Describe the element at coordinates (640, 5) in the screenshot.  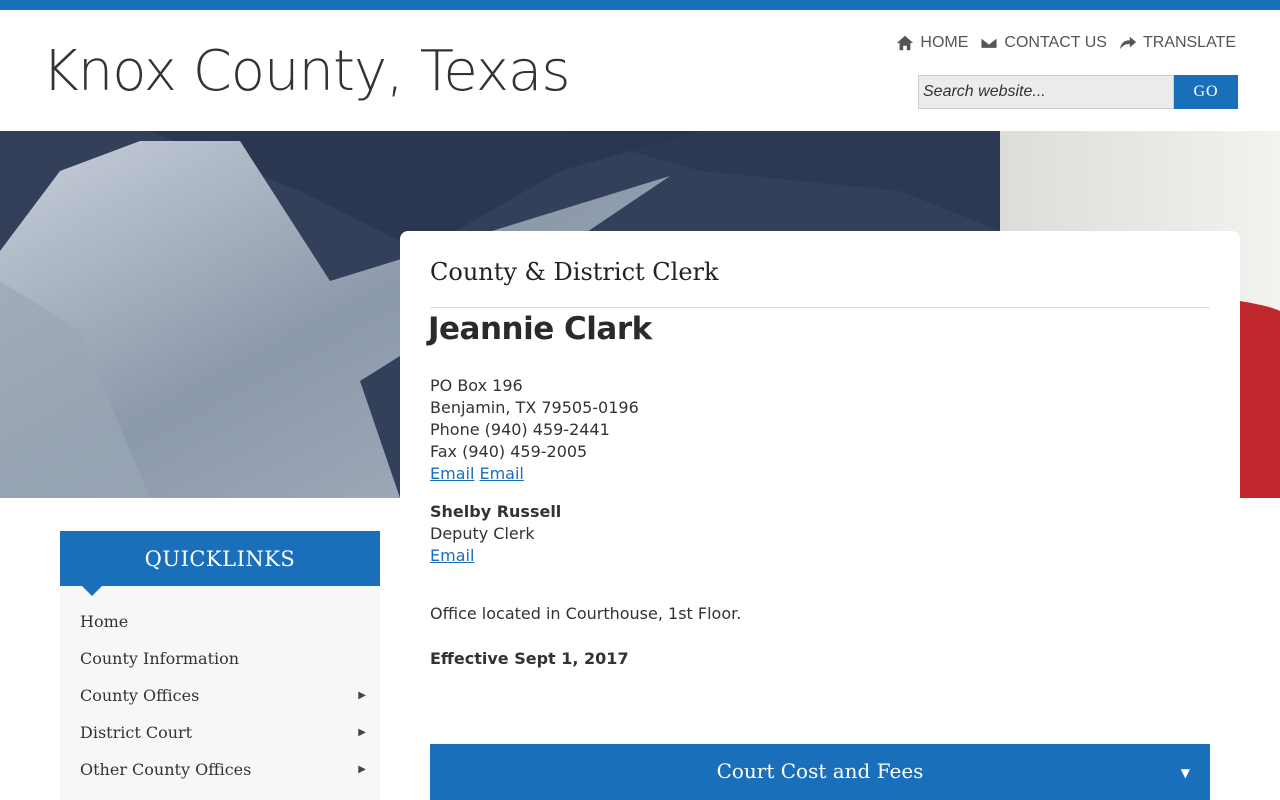
I see `top-accent-bar` at that location.